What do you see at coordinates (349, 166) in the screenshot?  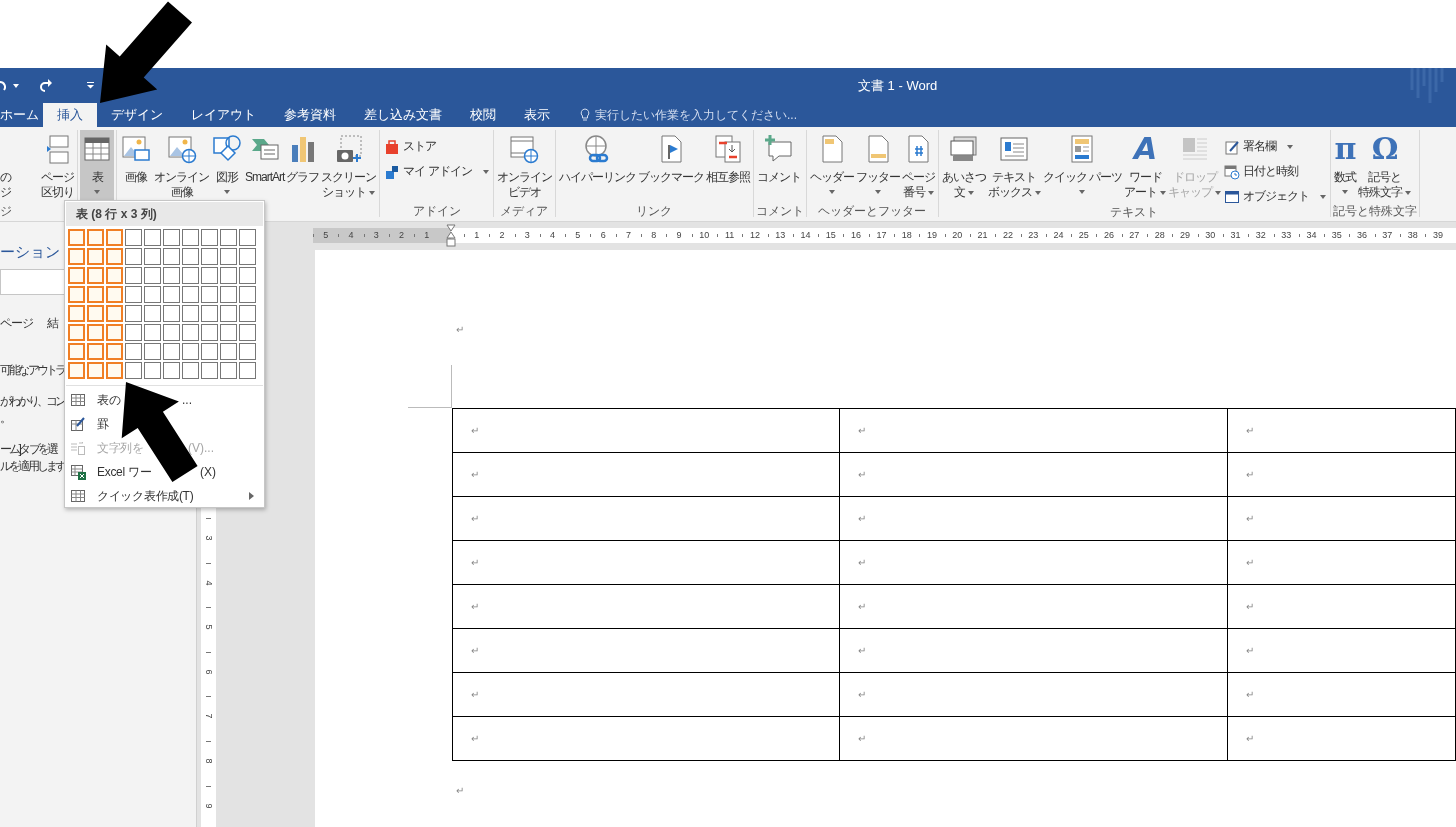 I see `ribbon-button: スクリーン ショット` at bounding box center [349, 166].